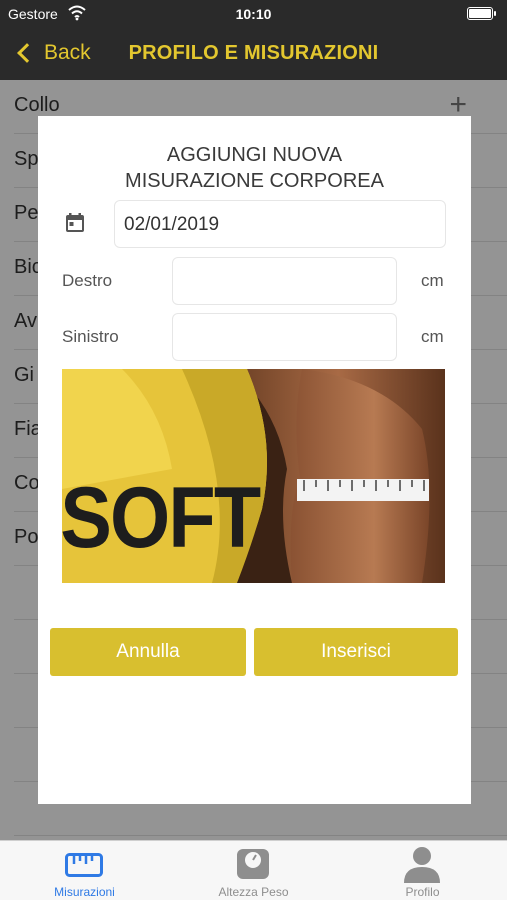 This screenshot has height=900, width=507. Describe the element at coordinates (90, 336) in the screenshot. I see `left-label: Sinistro` at that location.